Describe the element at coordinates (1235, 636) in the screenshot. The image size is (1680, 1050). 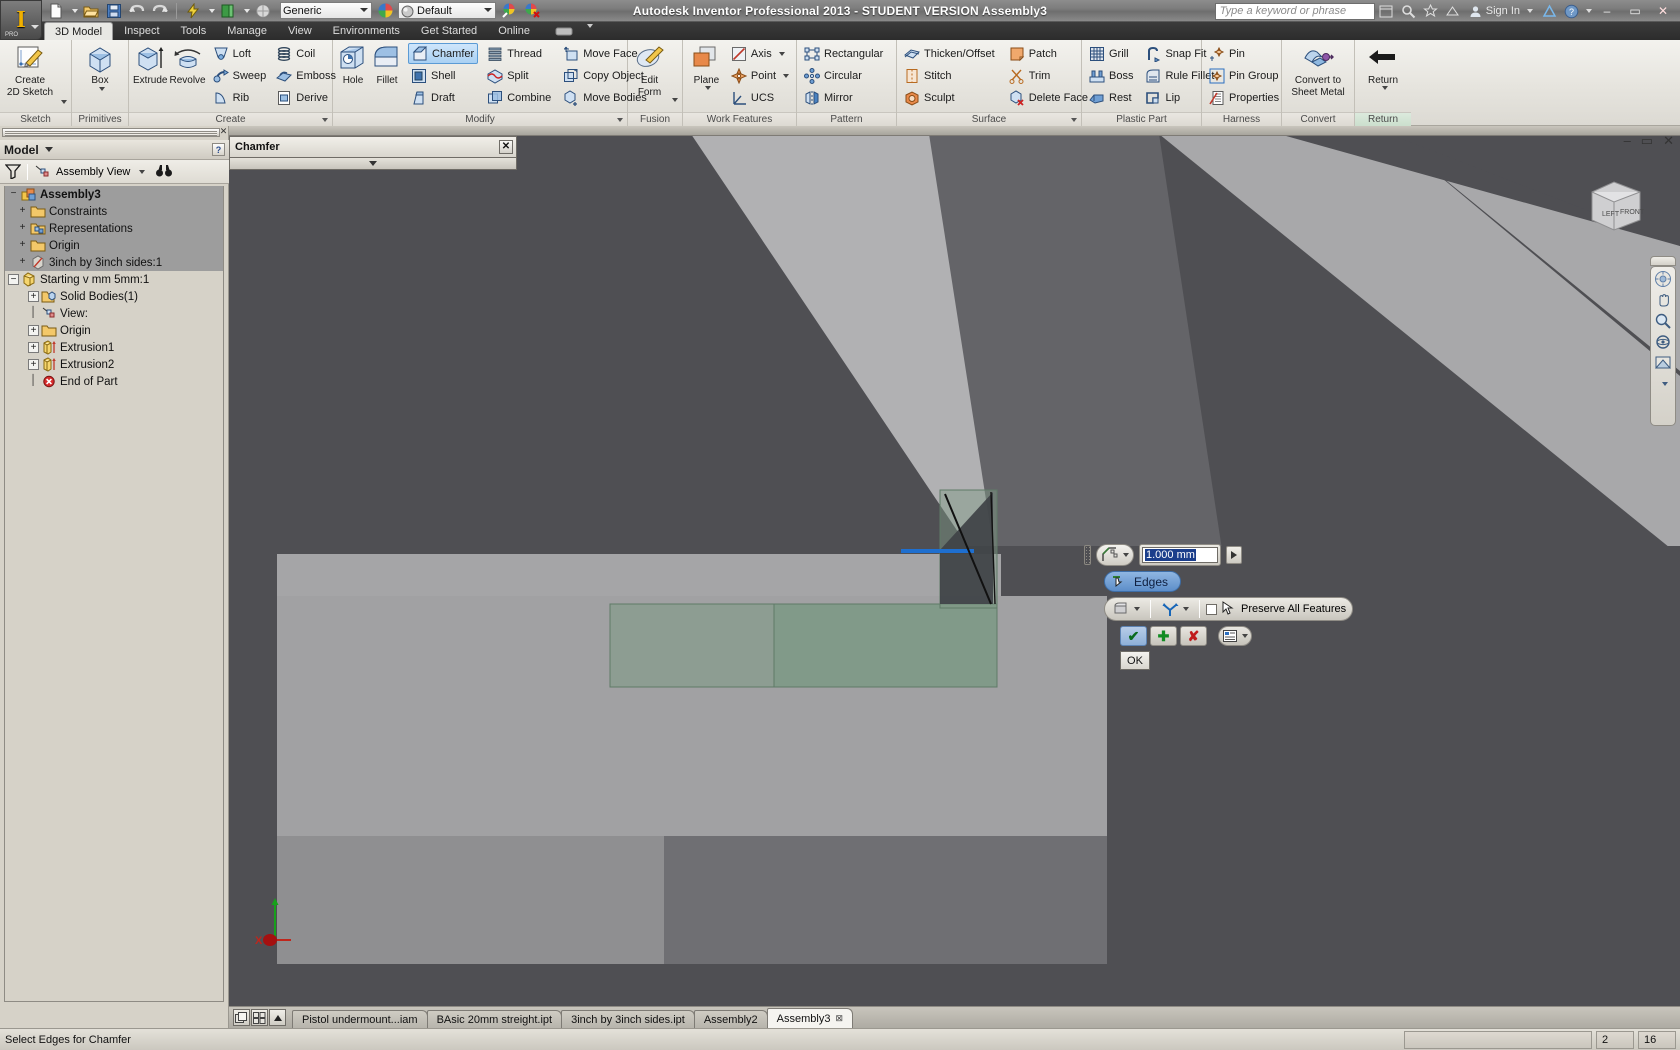
I see `chamfer-more-options-button` at that location.